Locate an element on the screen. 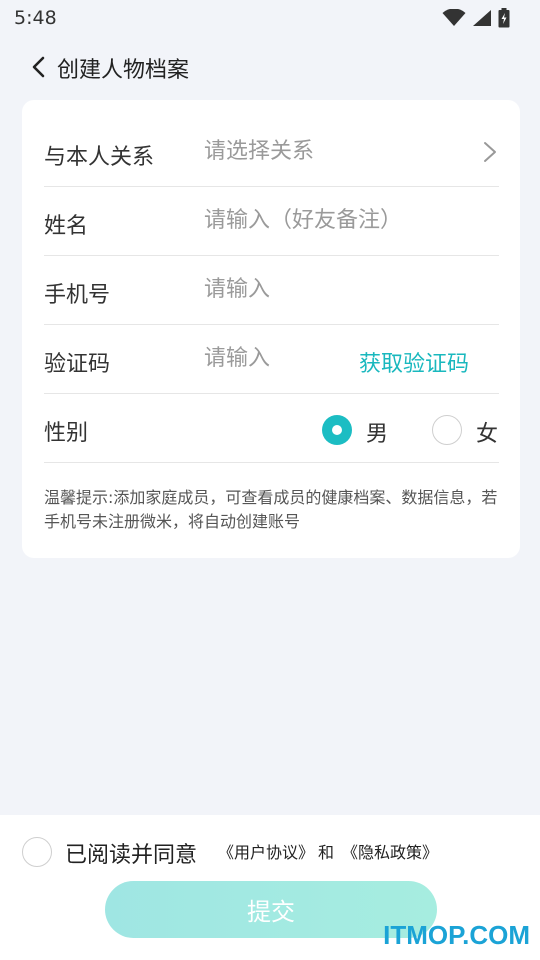 Image resolution: width=540 pixels, height=960 pixels. chevron-right-icon is located at coordinates (490, 152).